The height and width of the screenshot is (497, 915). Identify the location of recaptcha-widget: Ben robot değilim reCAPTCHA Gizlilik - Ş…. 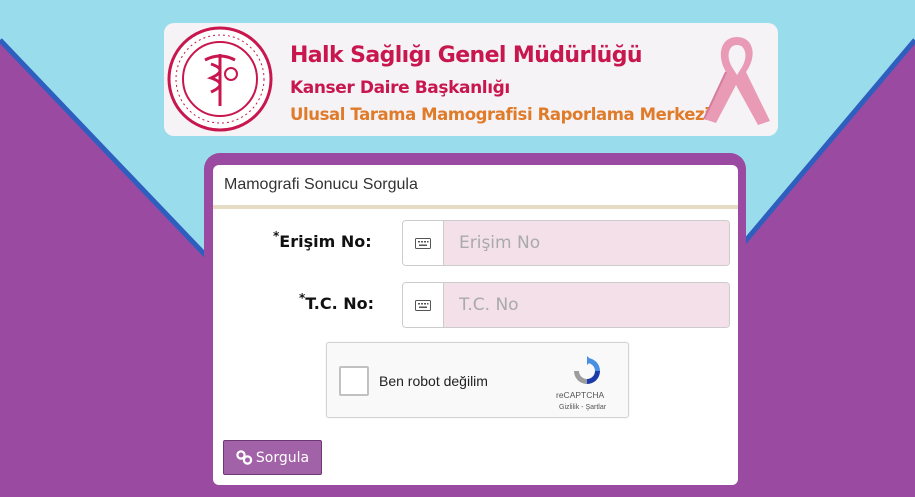
(477, 380).